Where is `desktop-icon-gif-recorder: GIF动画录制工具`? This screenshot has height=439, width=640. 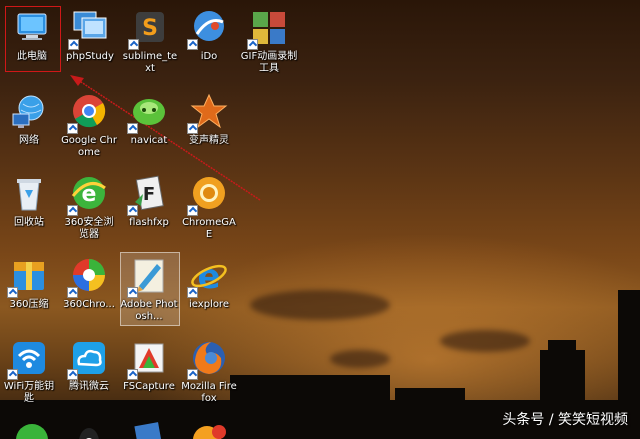 desktop-icon-gif-recorder: GIF动画录制工具 is located at coordinates (269, 41).